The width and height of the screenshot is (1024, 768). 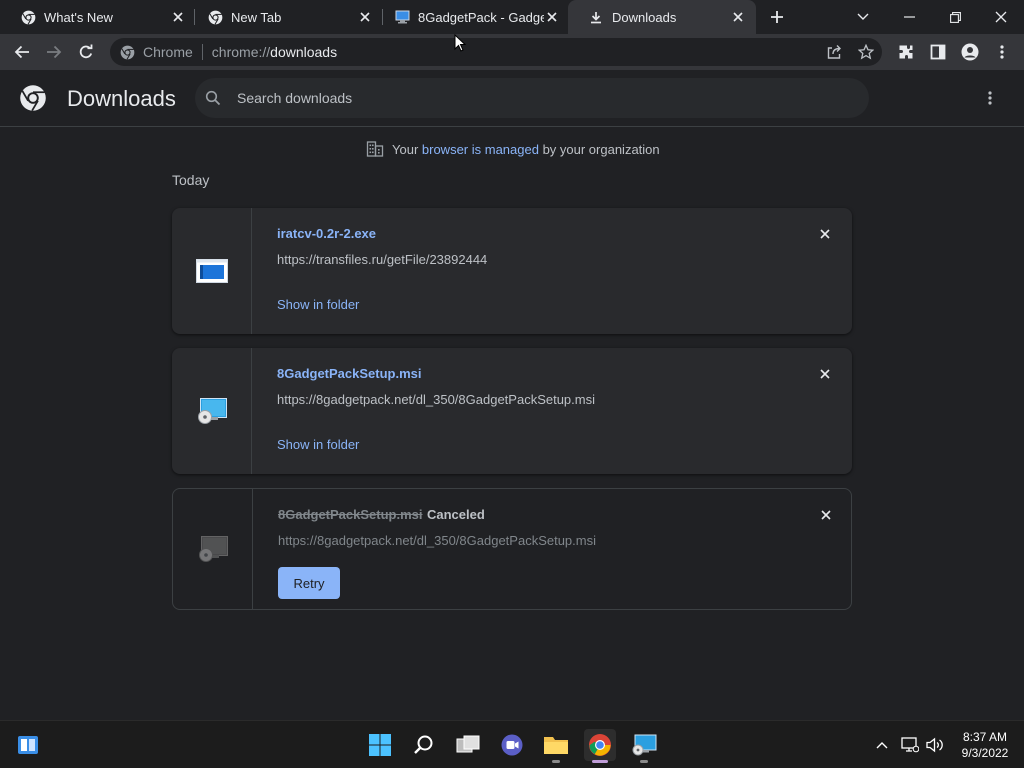 What do you see at coordinates (375, 149) in the screenshot?
I see `building-icon` at bounding box center [375, 149].